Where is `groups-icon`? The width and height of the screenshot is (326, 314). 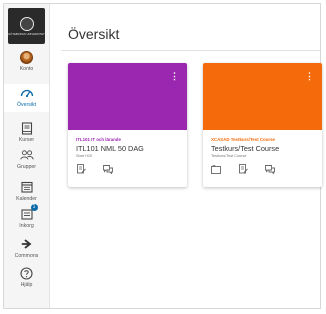 groups-icon is located at coordinates (26, 155).